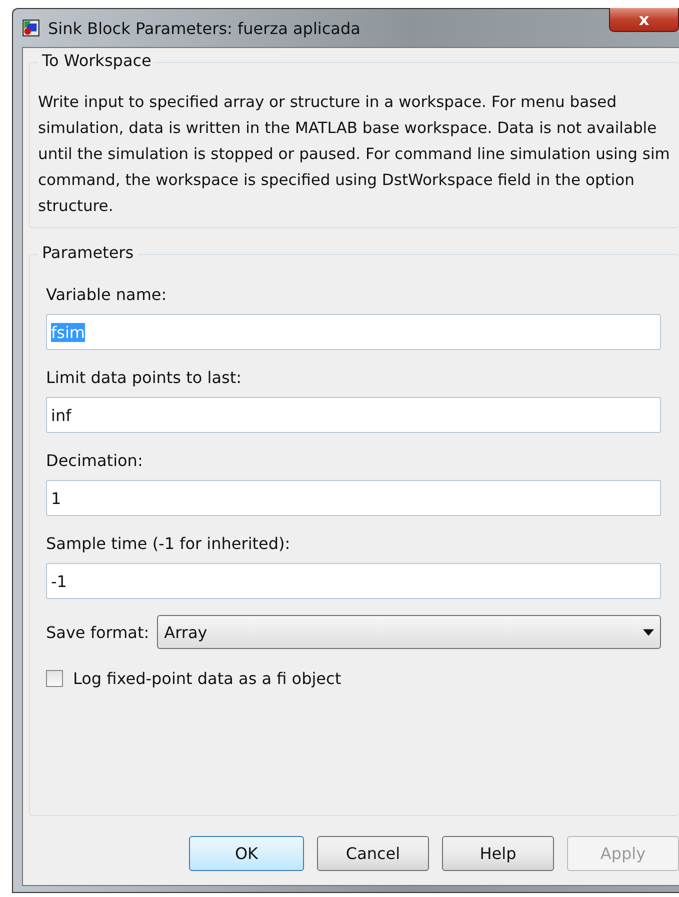 The image size is (679, 897). I want to click on input-field: 1, so click(353, 498).